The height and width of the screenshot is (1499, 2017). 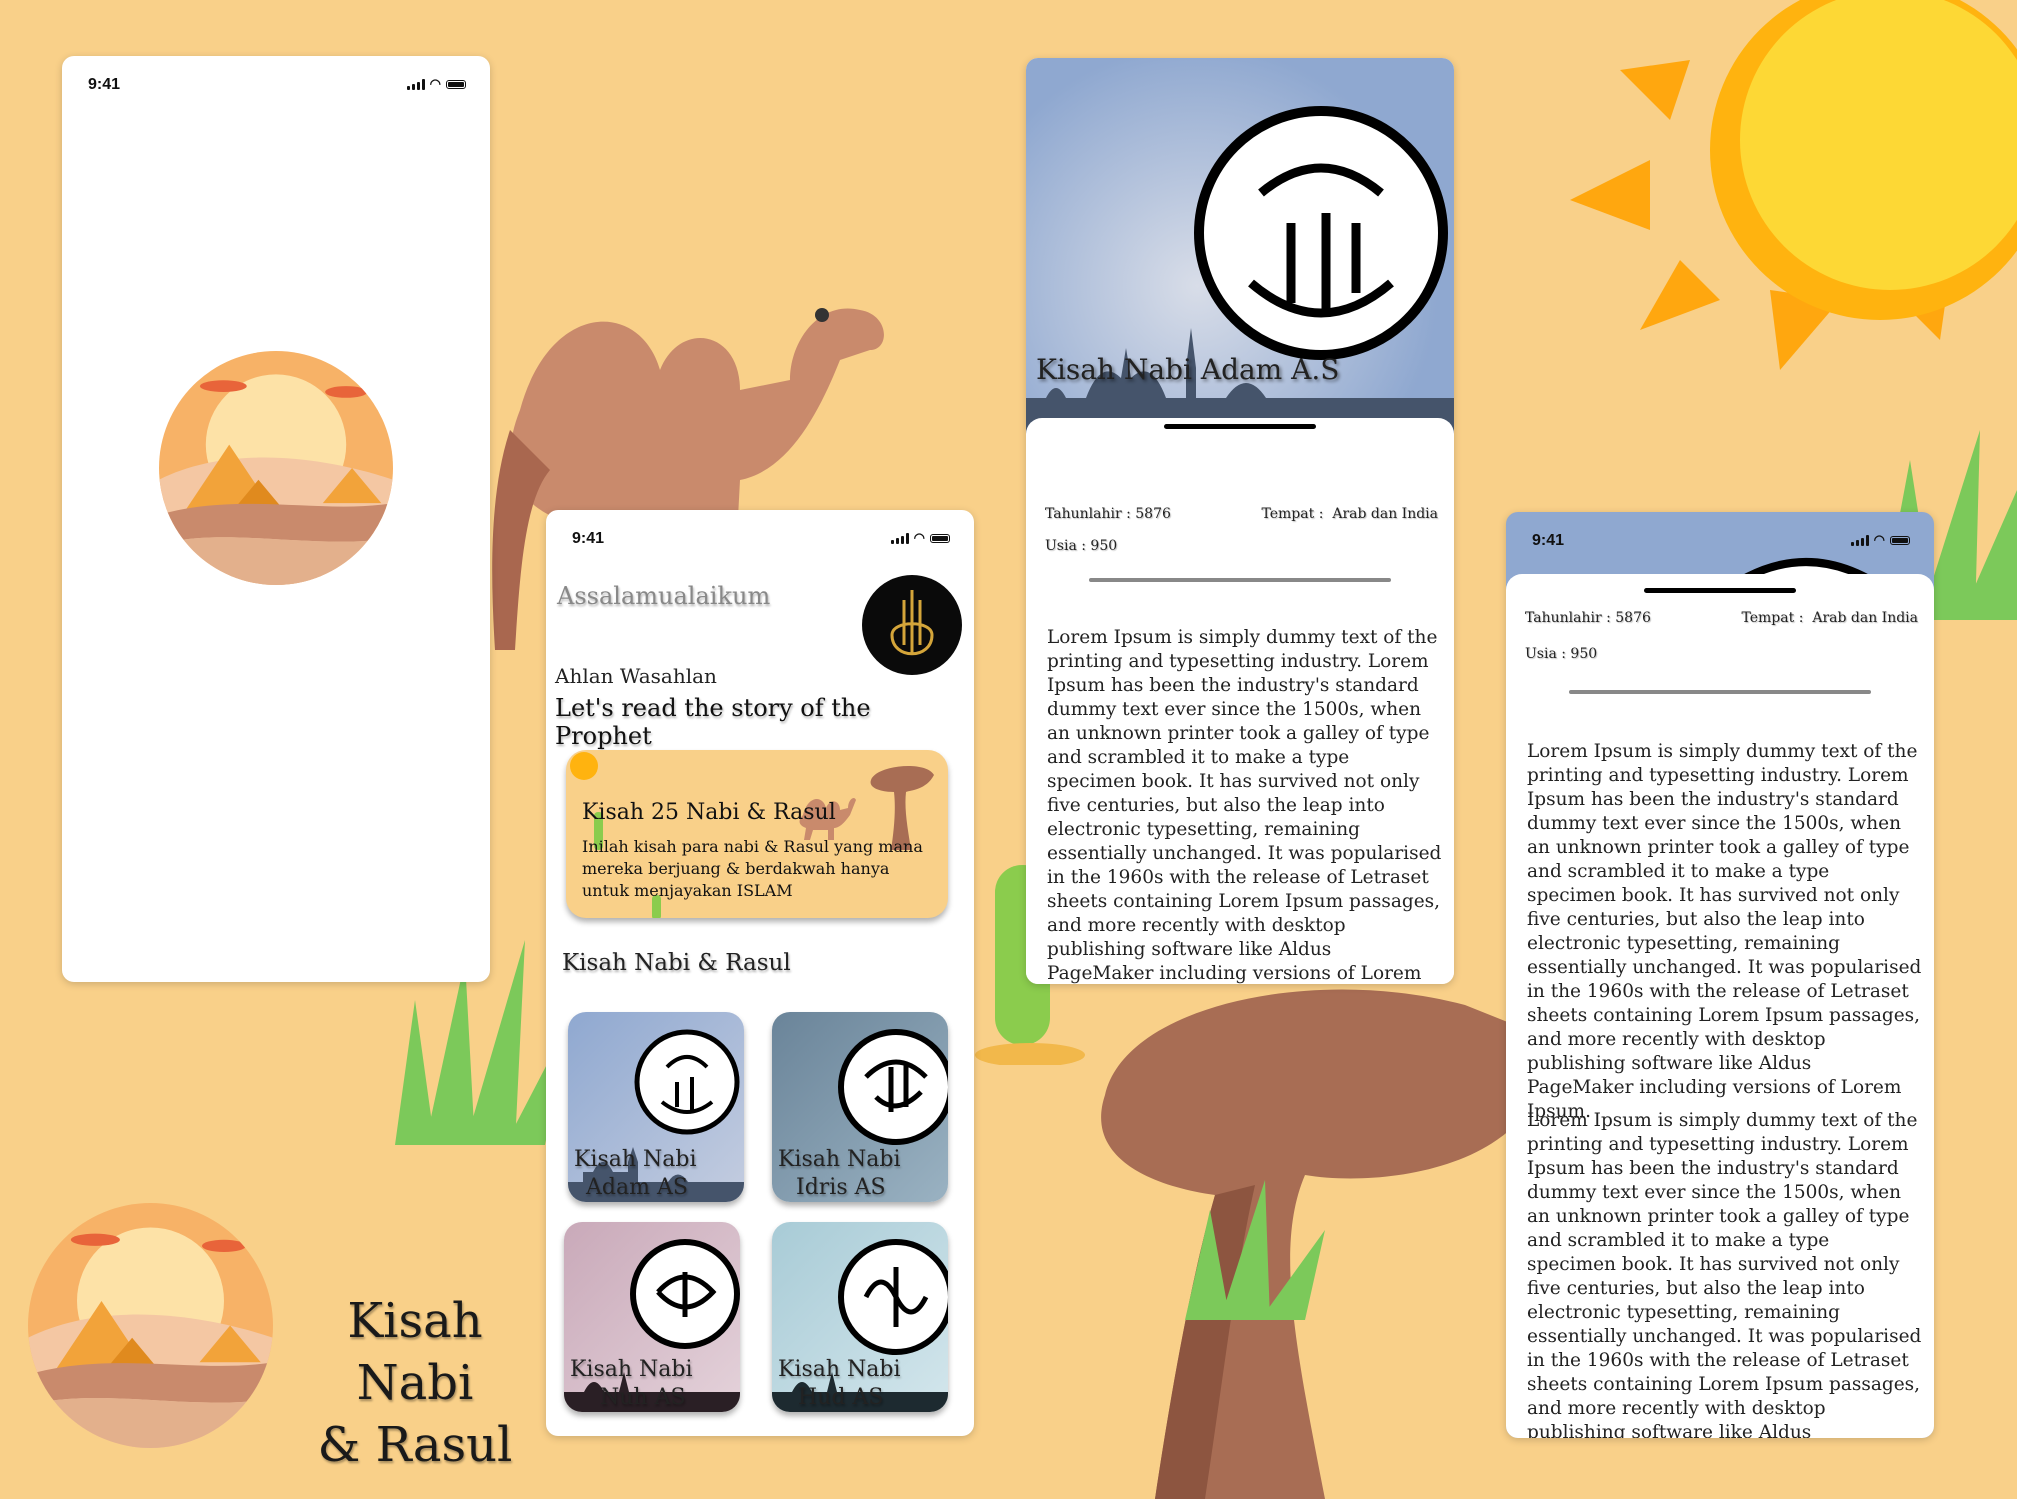 I want to click on calligraphy-logo-icon, so click(x=912, y=623).